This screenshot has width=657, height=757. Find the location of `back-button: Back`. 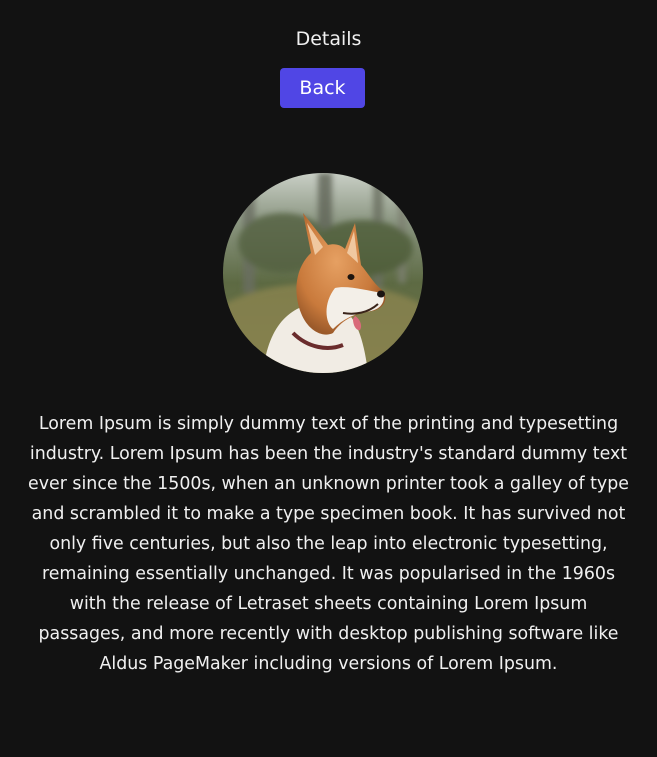

back-button: Back is located at coordinates (322, 88).